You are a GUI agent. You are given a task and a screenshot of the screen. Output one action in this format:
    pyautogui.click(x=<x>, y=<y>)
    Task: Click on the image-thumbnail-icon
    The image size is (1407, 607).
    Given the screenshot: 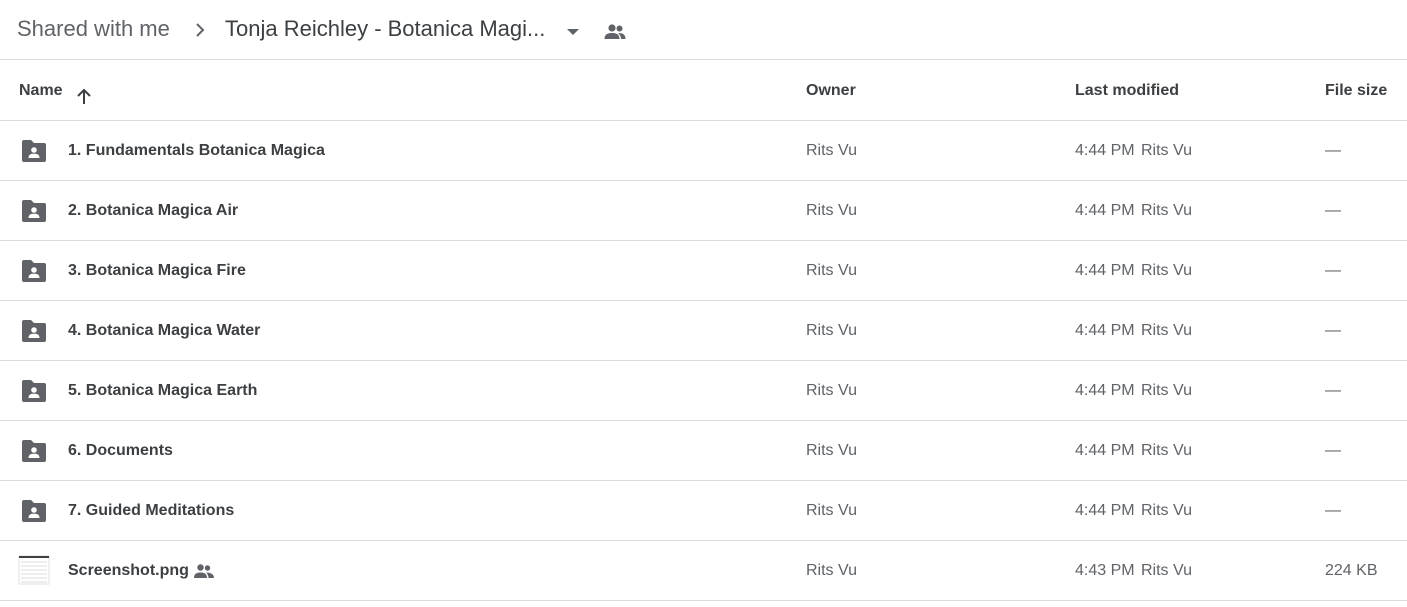 What is the action you would take?
    pyautogui.click(x=34, y=570)
    